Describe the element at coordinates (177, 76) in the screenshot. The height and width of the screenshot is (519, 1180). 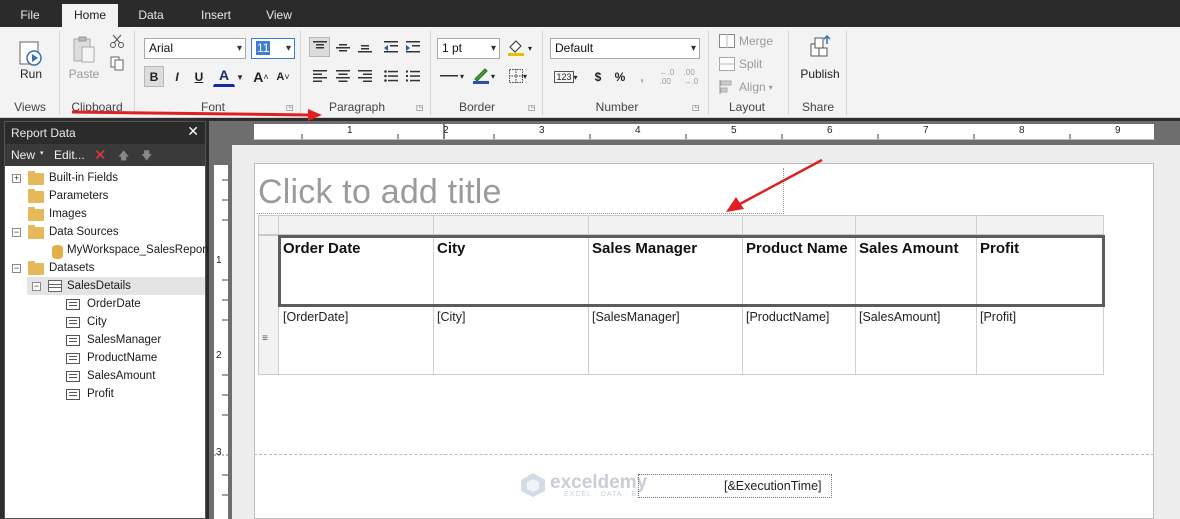
I see `italic-button: I` at that location.